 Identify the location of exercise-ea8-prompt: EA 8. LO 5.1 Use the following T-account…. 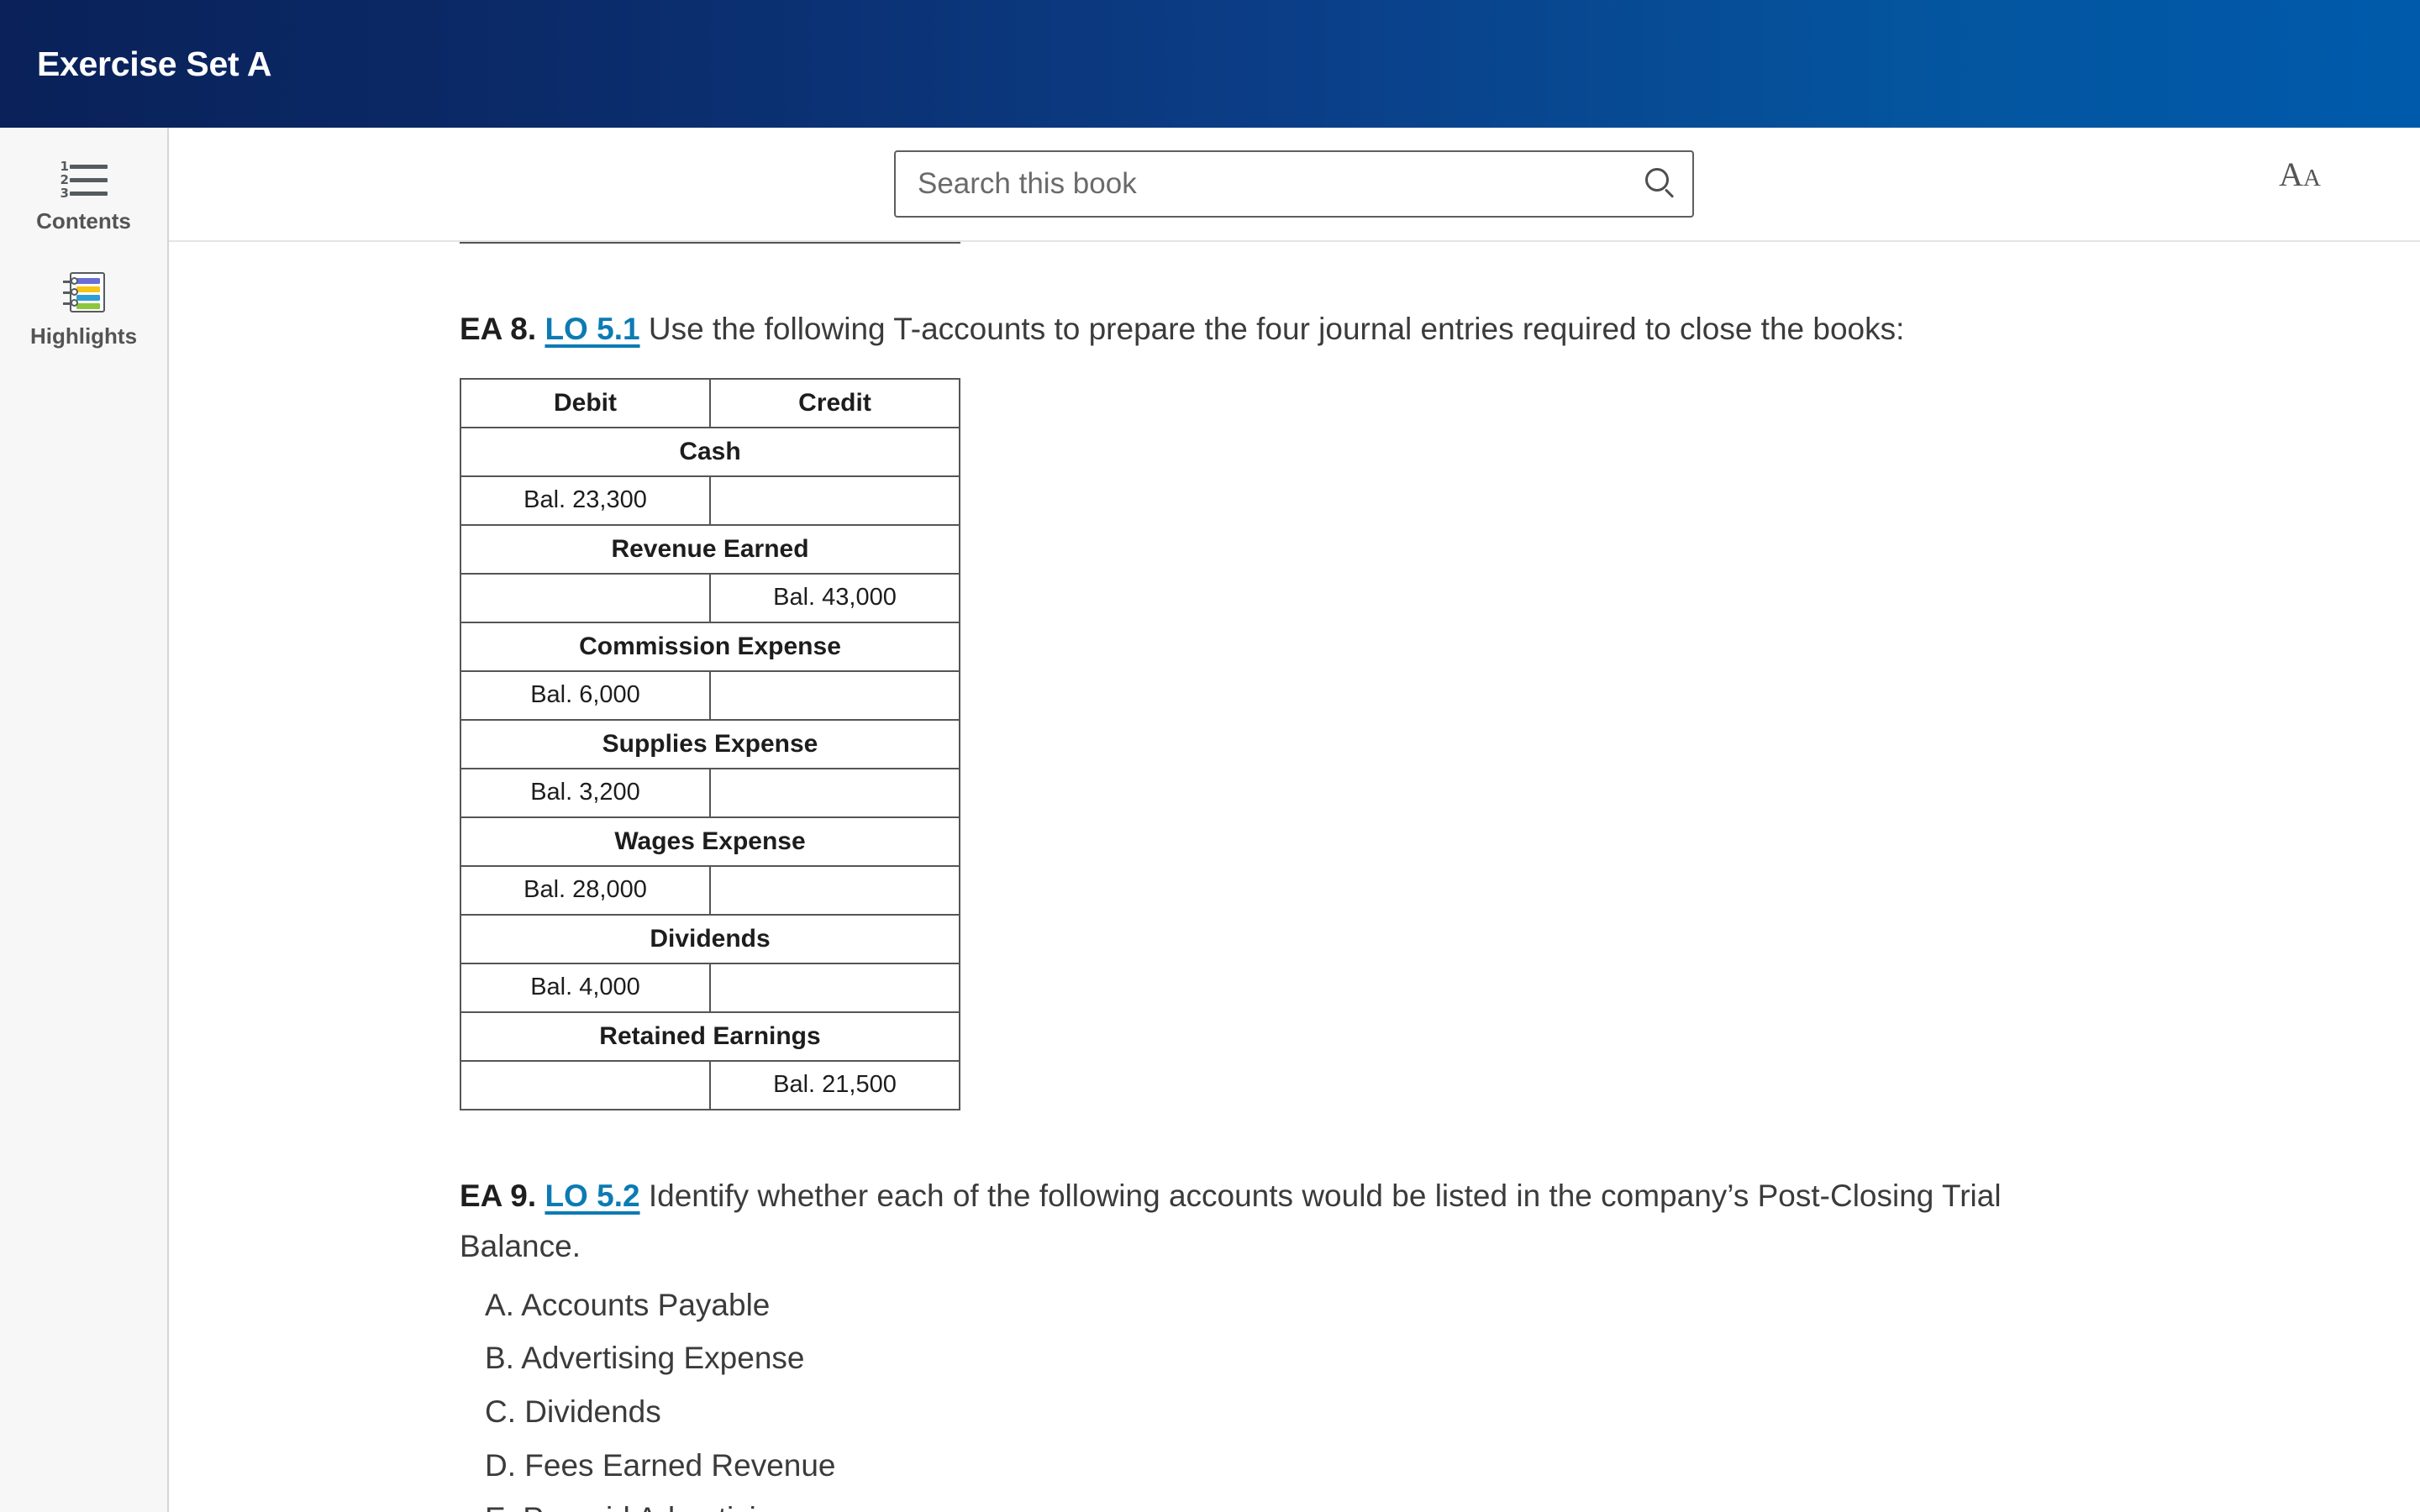
(1270, 329).